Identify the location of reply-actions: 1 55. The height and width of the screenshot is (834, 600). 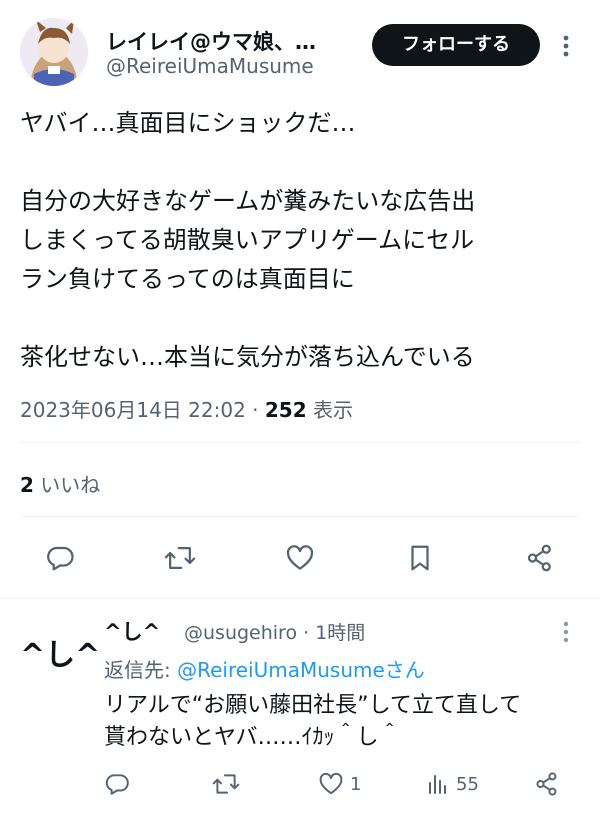
(340, 784).